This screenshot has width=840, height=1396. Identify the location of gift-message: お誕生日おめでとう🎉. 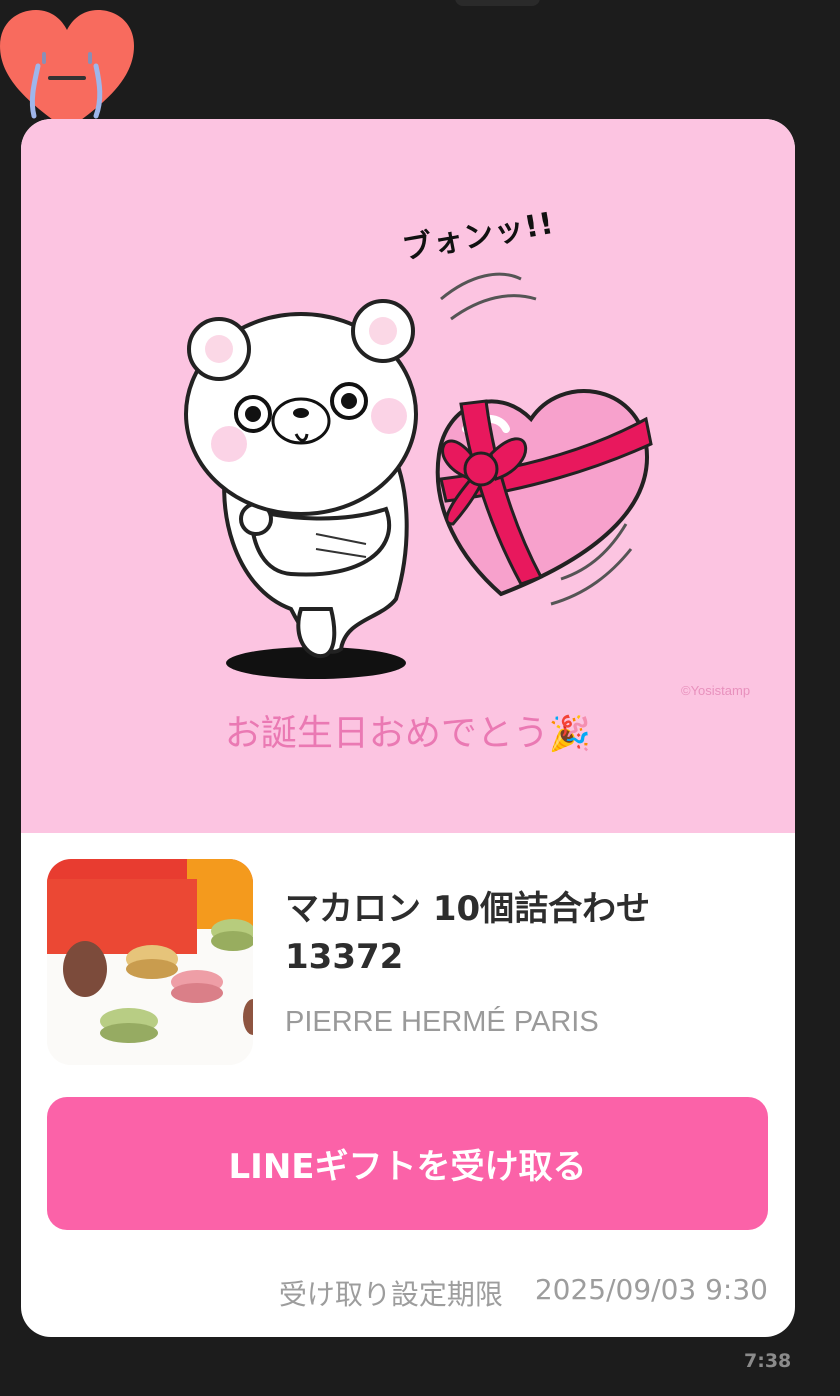
(408, 730).